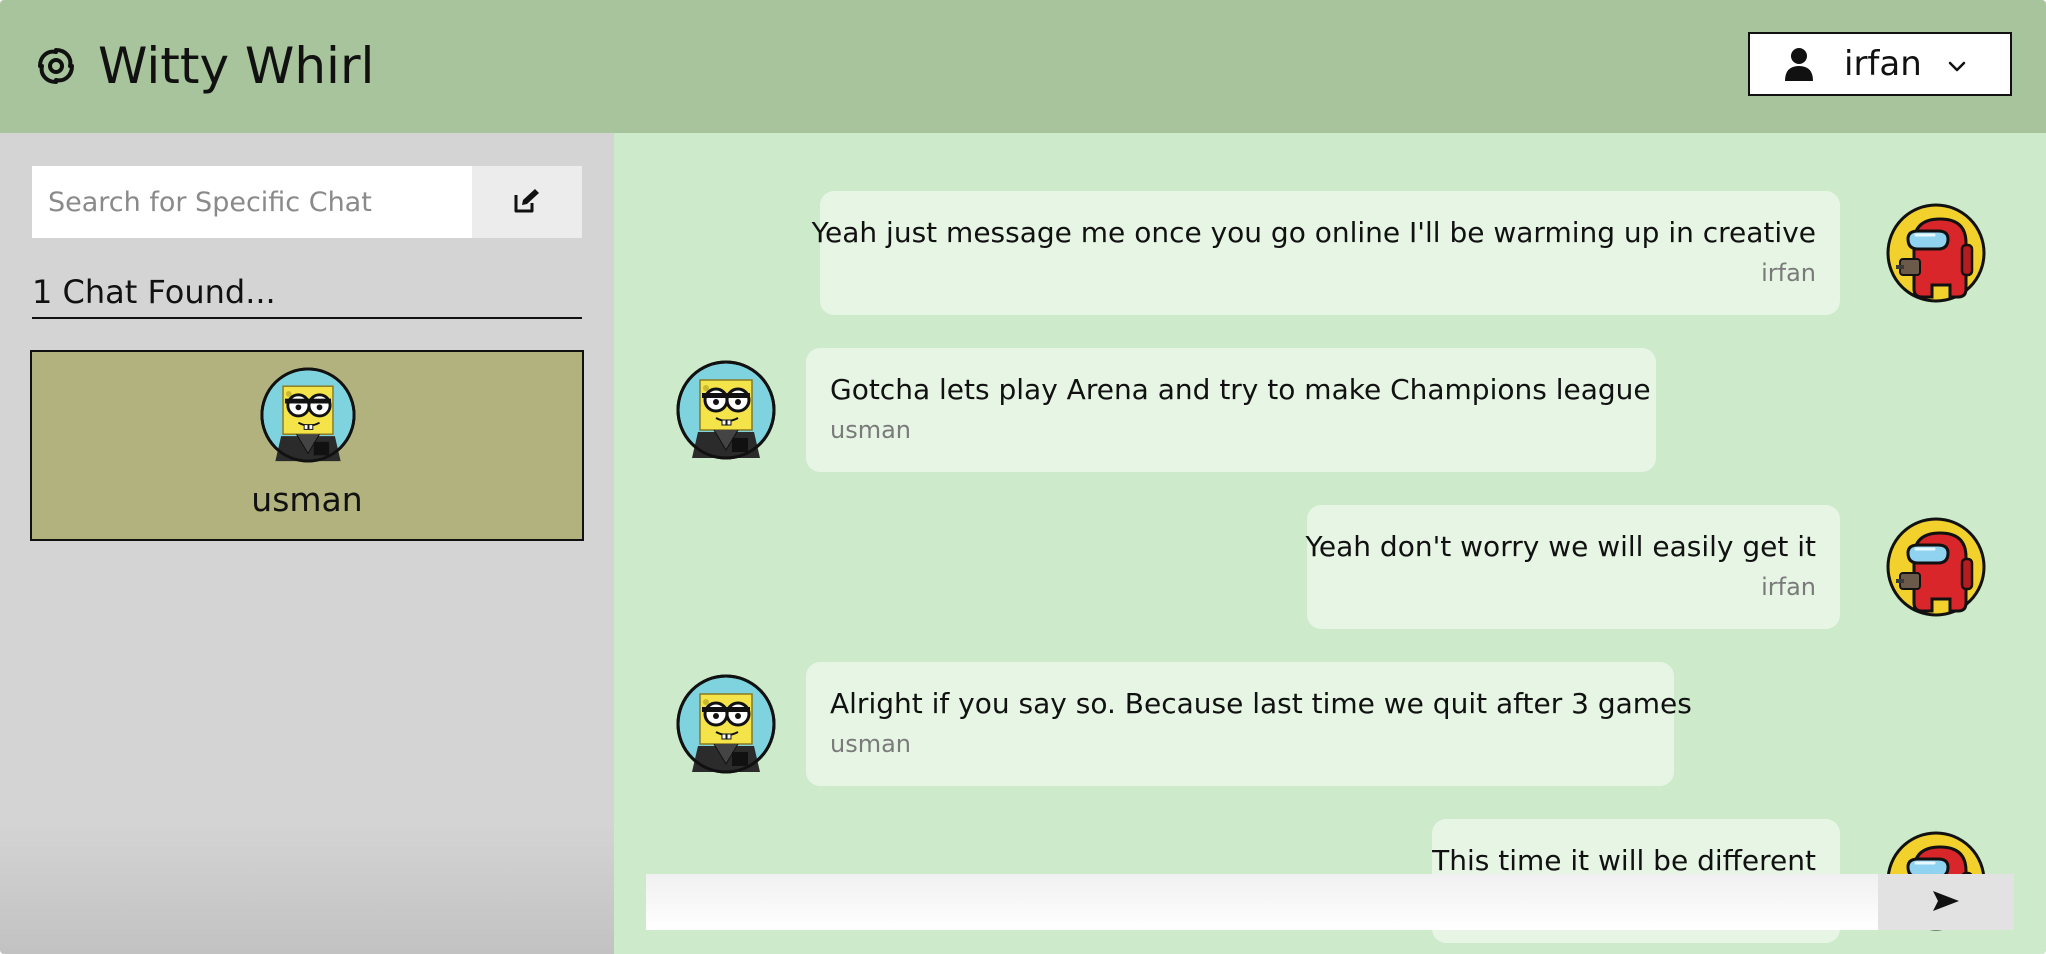  I want to click on message-text: This time it will be different, so click(1624, 860).